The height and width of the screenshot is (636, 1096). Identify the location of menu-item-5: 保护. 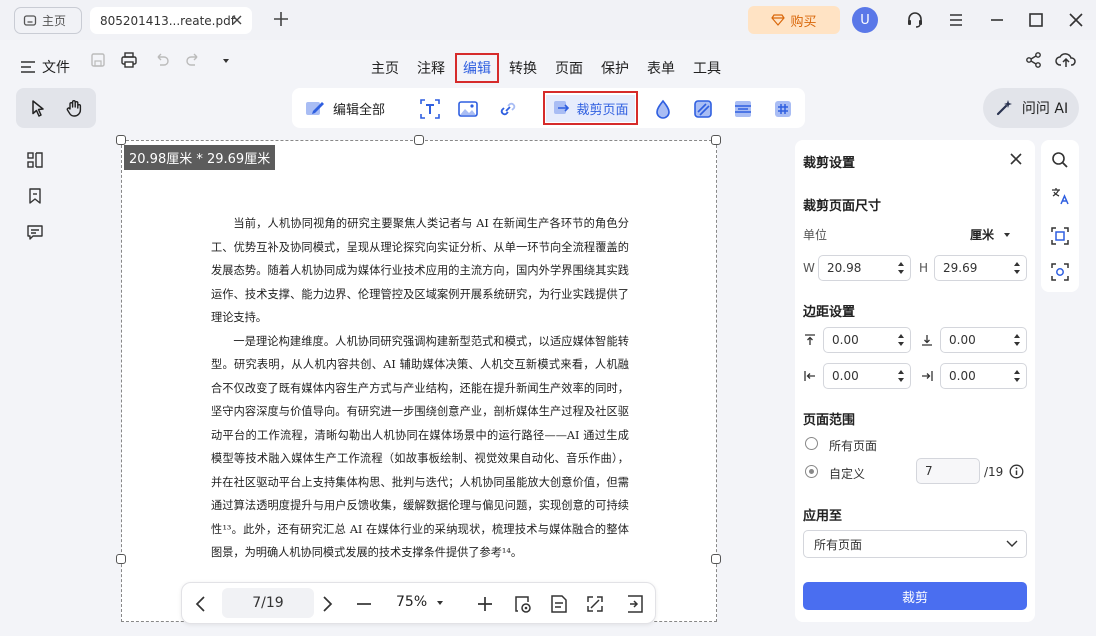
(615, 68).